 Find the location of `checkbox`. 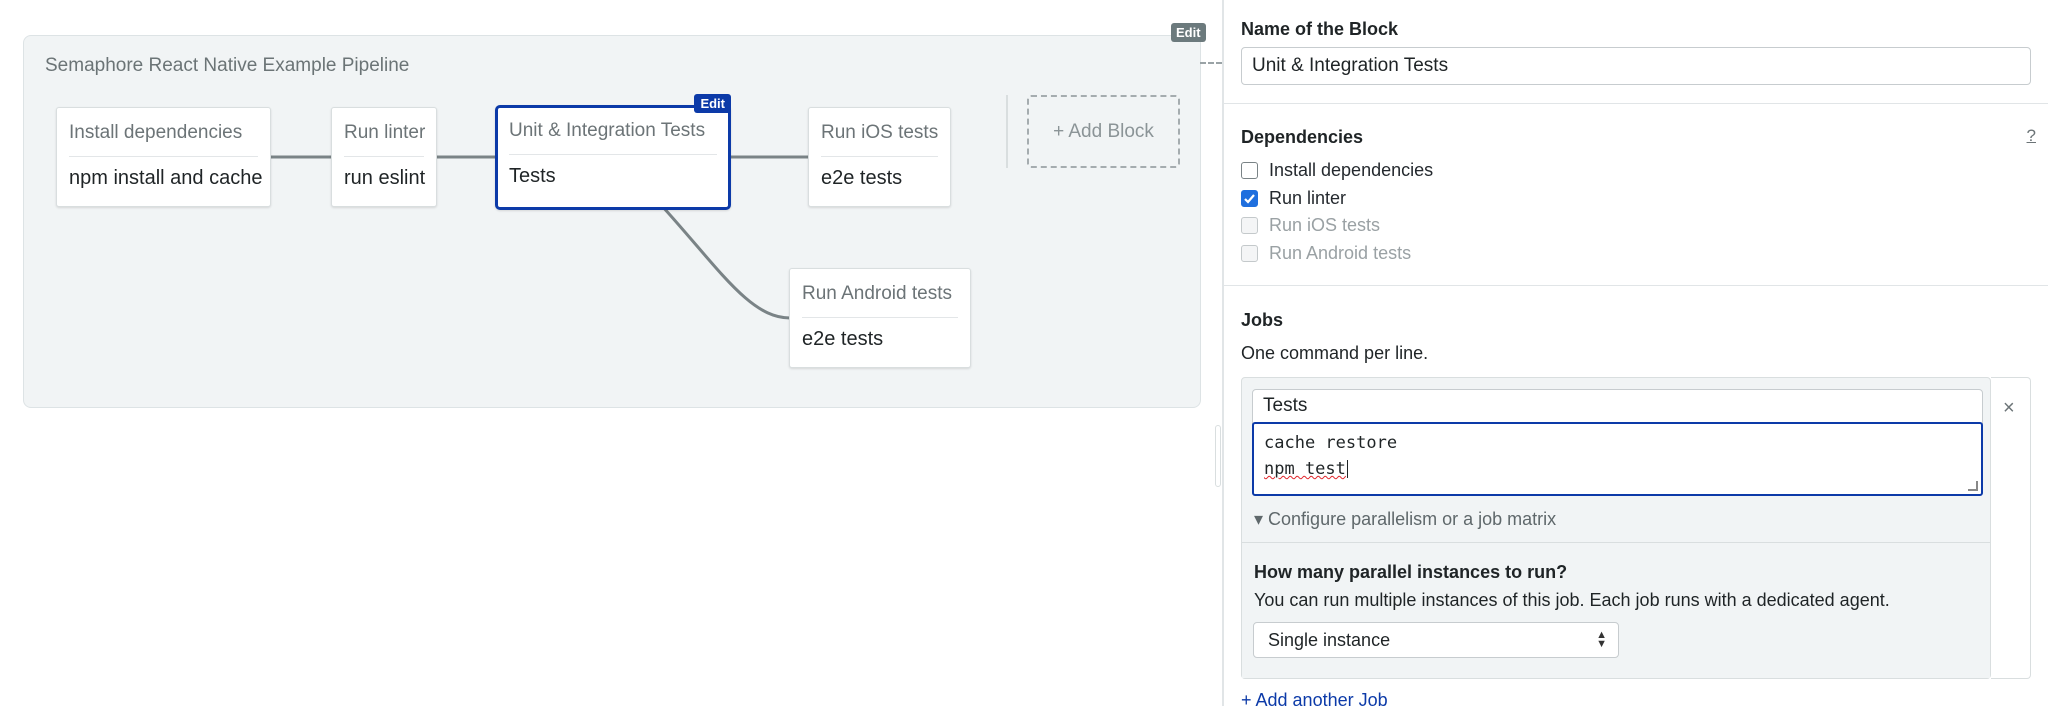

checkbox is located at coordinates (1249, 170).